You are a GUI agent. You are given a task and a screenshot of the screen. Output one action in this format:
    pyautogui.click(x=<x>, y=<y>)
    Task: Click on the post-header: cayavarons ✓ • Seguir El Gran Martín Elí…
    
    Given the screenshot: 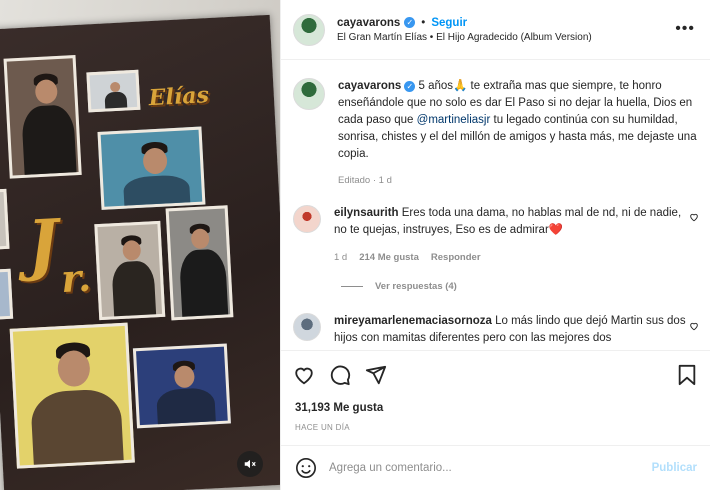 What is the action you would take?
    pyautogui.click(x=495, y=30)
    